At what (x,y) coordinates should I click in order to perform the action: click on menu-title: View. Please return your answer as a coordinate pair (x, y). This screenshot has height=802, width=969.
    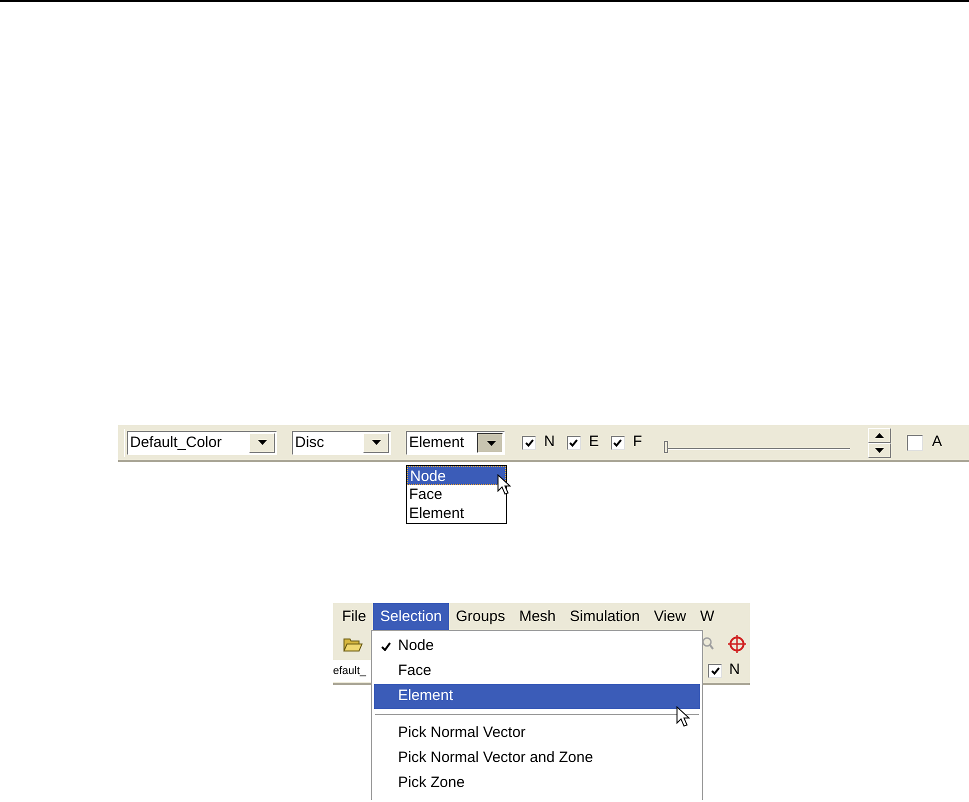
    Looking at the image, I should click on (670, 616).